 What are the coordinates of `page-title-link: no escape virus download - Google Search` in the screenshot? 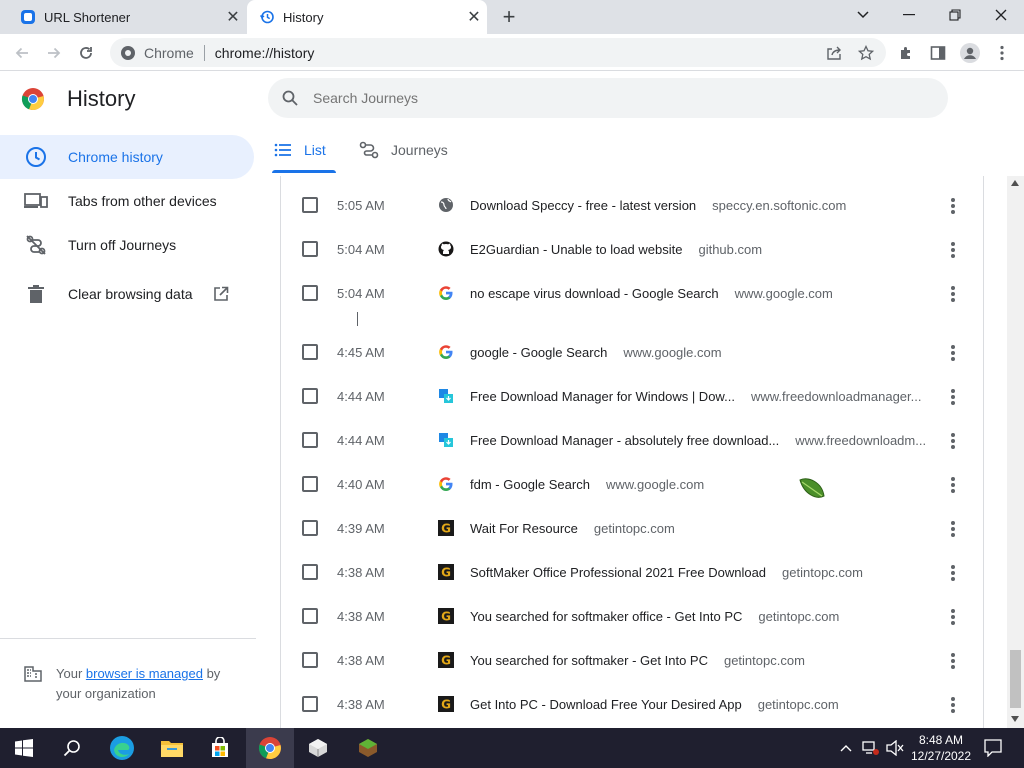 It's located at (594, 293).